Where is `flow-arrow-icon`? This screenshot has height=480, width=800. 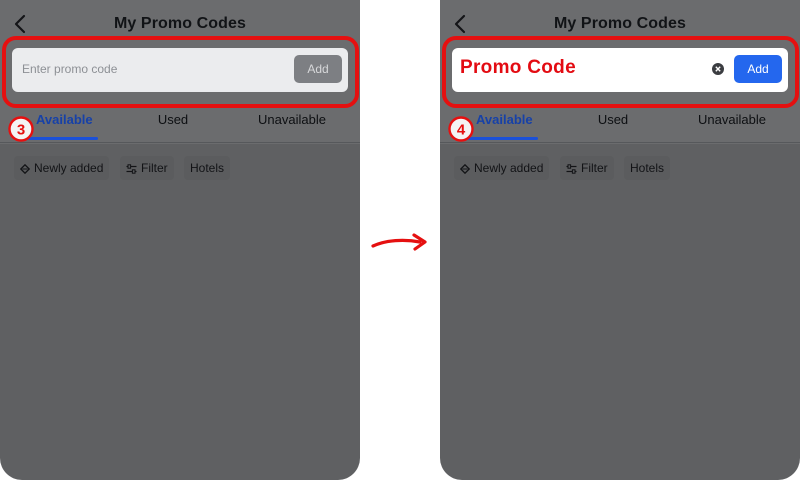 flow-arrow-icon is located at coordinates (399, 242).